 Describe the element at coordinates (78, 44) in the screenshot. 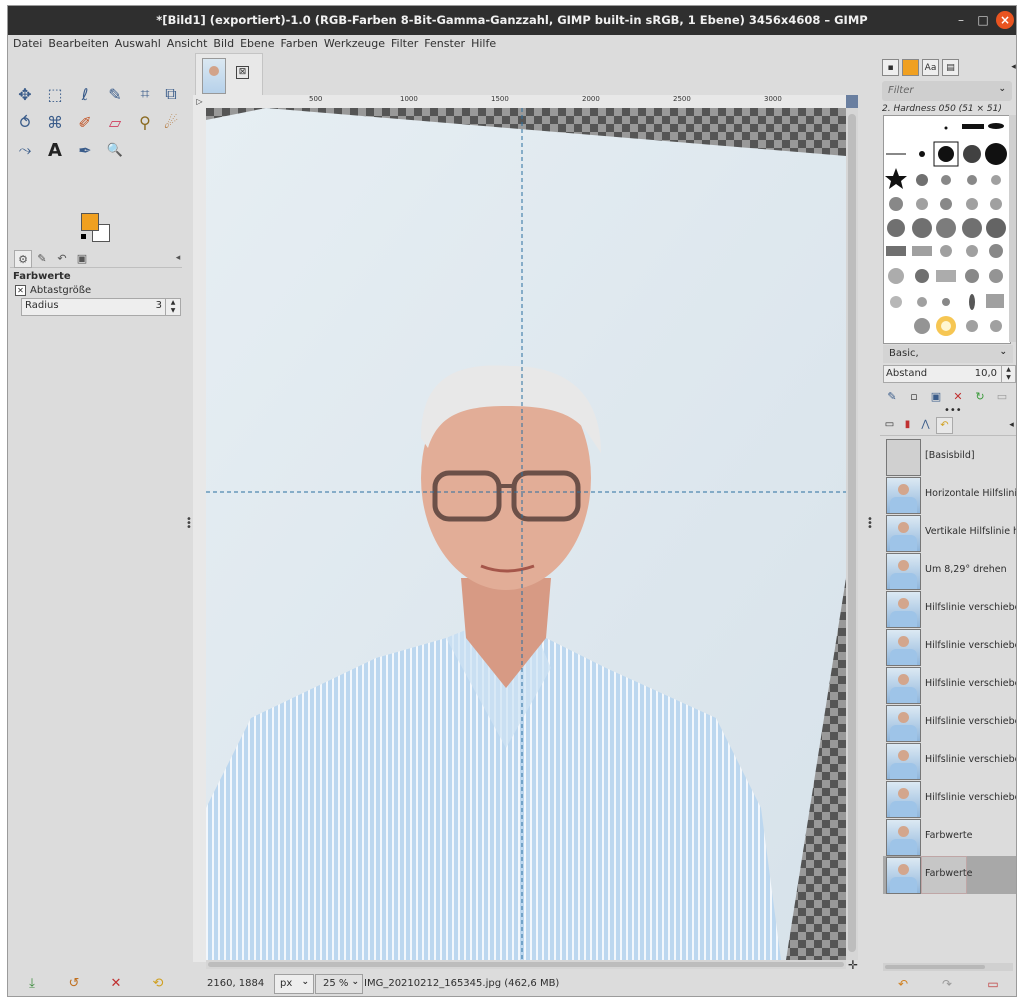

I see `menu-bearbeiten: Bearbeiten` at that location.